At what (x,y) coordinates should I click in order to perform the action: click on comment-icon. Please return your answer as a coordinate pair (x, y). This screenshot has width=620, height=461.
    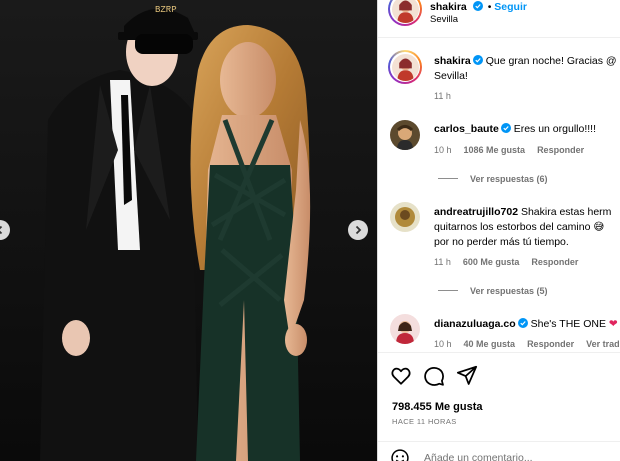
    Looking at the image, I should click on (434, 376).